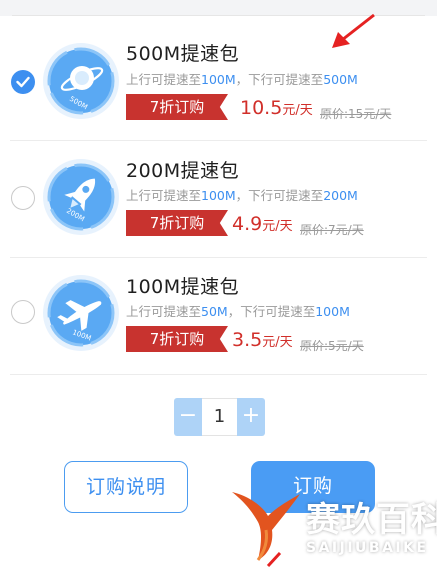 This screenshot has height=568, width=437. What do you see at coordinates (214, 311) in the screenshot?
I see `upload-speed: 50M` at bounding box center [214, 311].